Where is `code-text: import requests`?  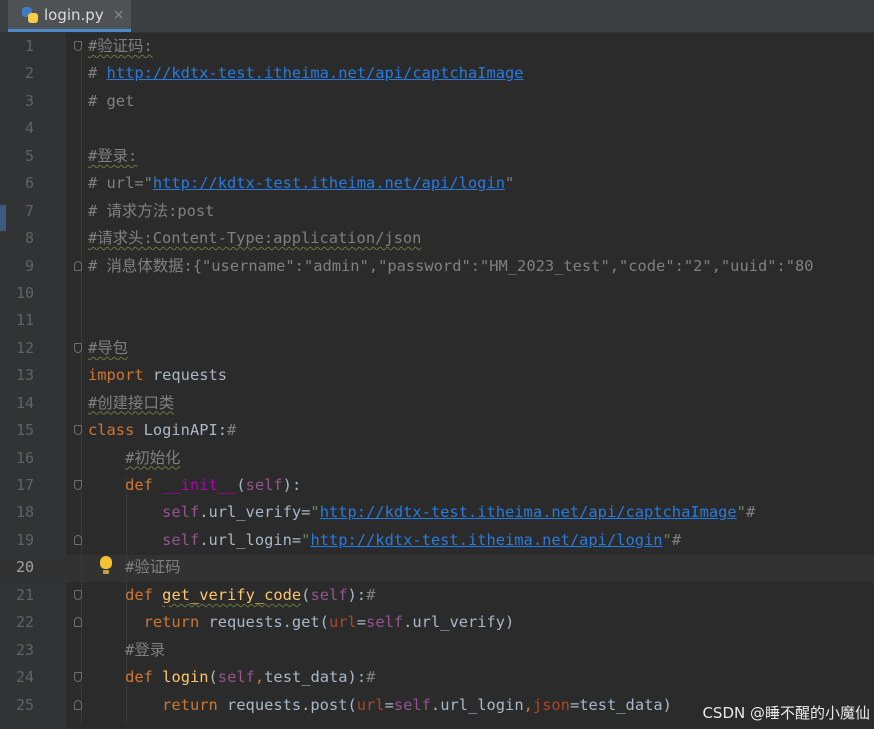
code-text: import requests is located at coordinates (157, 375).